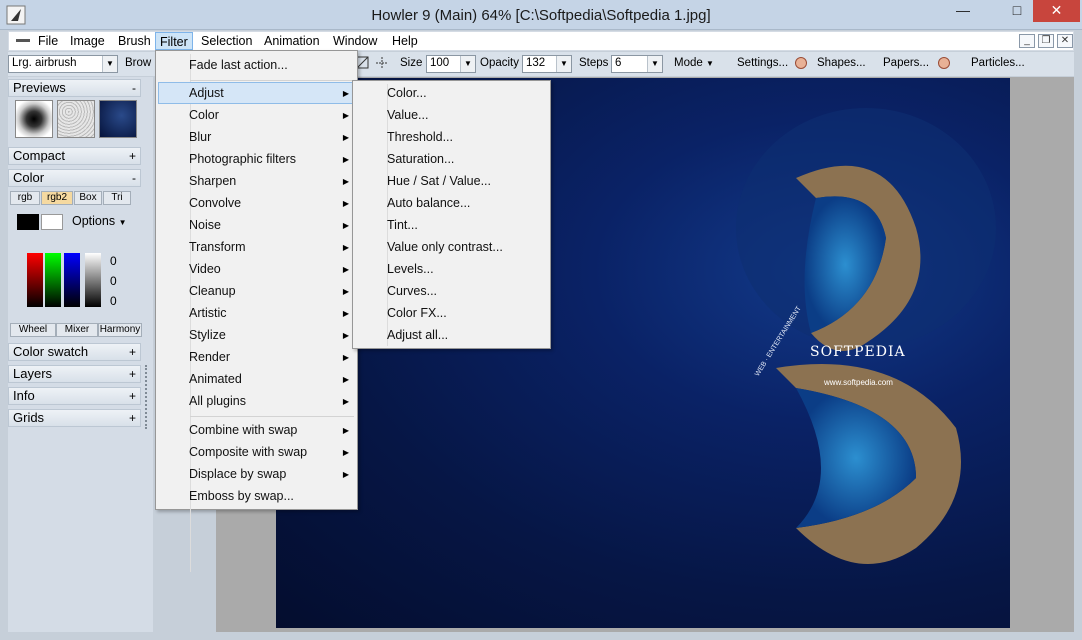  Describe the element at coordinates (147, 397) in the screenshot. I see `panel-resize-grip` at that location.